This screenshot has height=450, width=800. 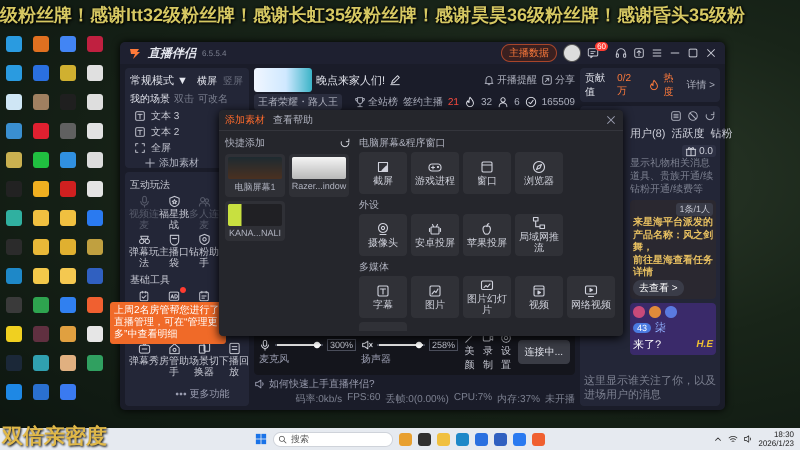 What do you see at coordinates (435, 297) in the screenshot?
I see `source-tile: 图片` at bounding box center [435, 297].